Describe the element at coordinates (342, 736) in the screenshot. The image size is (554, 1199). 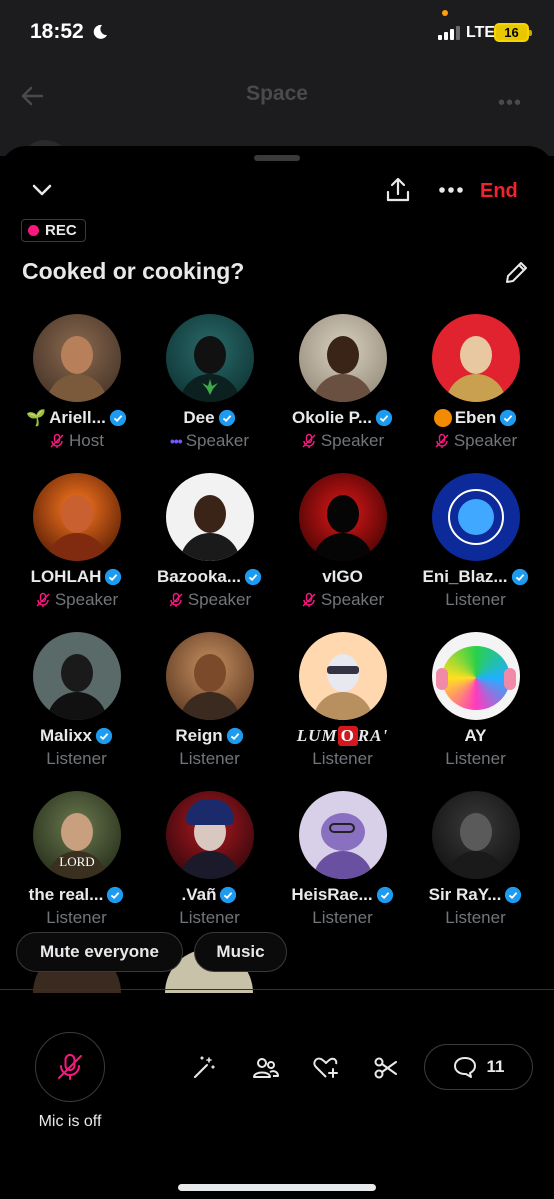
I see `participant-name: LUM O RA'` at that location.